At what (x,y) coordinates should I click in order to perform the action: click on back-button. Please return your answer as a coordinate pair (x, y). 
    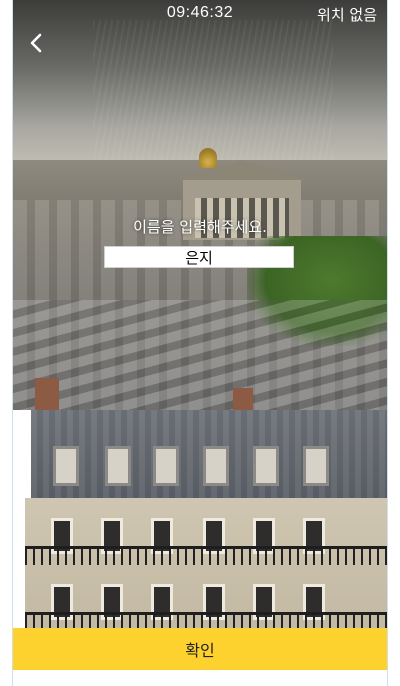
    Looking at the image, I should click on (36, 43).